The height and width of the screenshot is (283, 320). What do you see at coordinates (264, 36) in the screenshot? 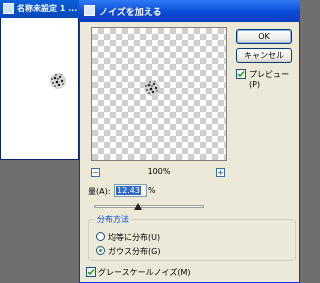
I see `ok-button: OK` at bounding box center [264, 36].